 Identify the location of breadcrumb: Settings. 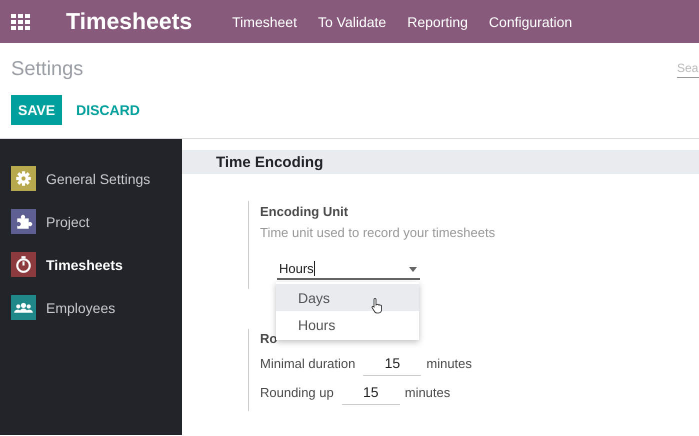
(47, 69).